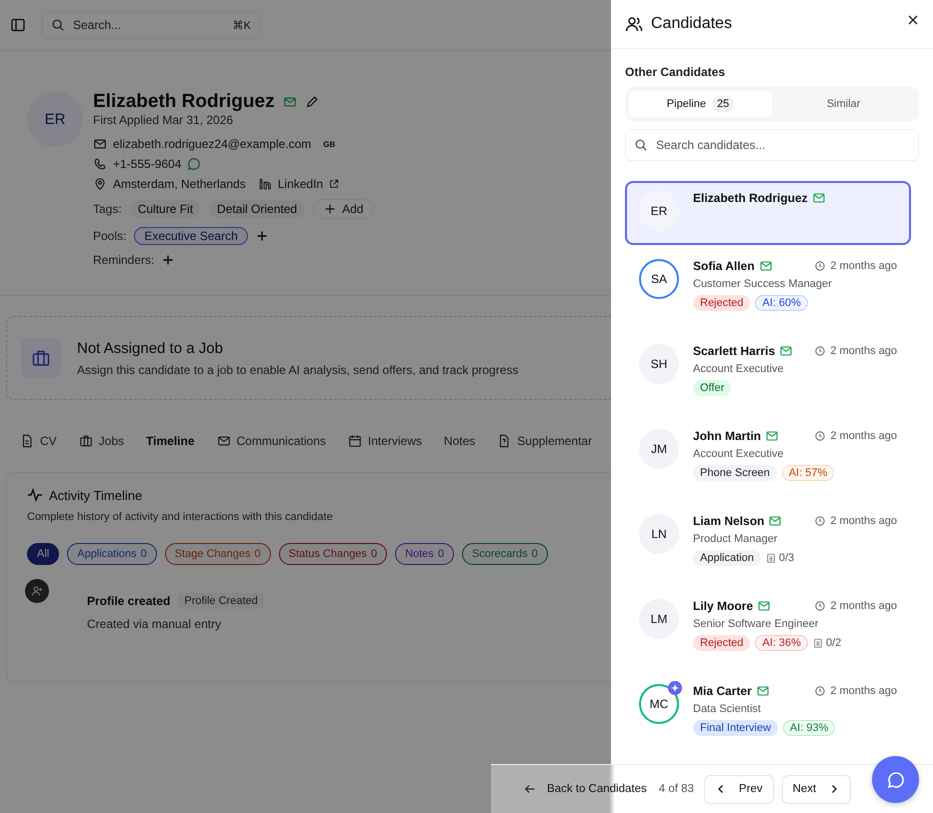 The width and height of the screenshot is (933, 813). Describe the element at coordinates (257, 209) in the screenshot. I see `tag-chip: Detail Oriented` at that location.